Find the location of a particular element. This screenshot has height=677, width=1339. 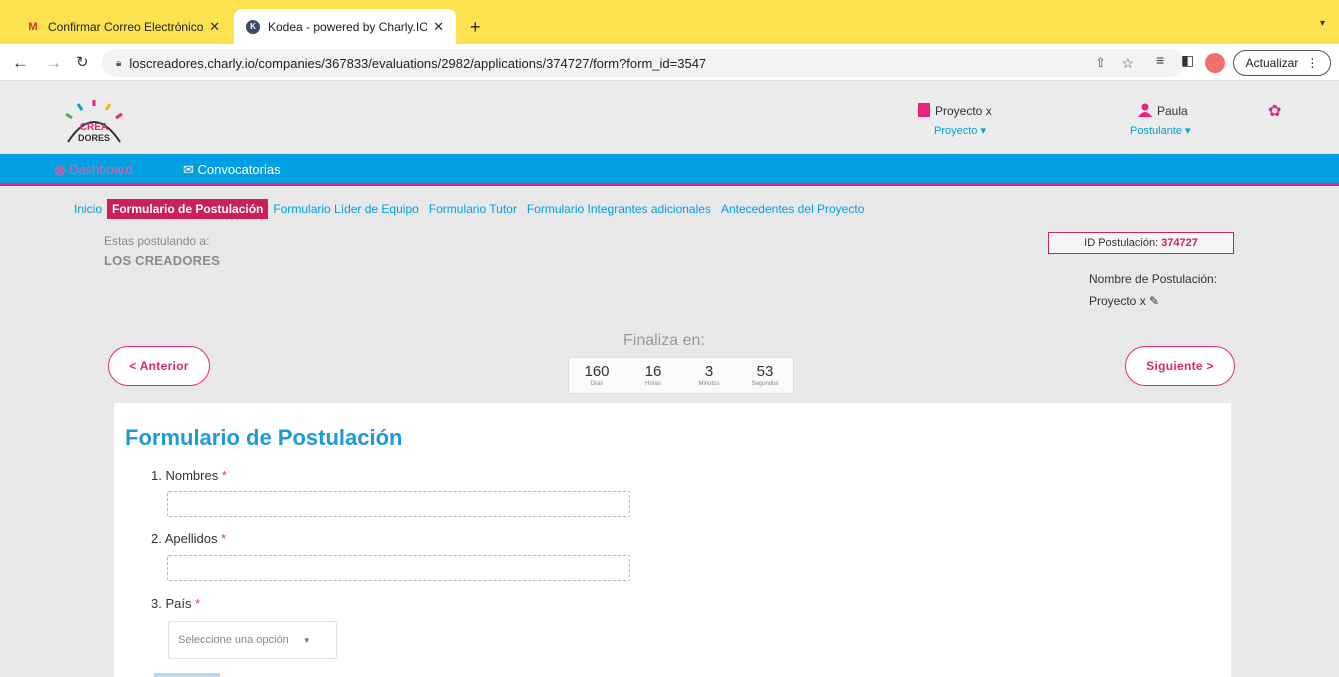

browser-tab-gmail: M Confirmar Correo Electrónico - ✕ is located at coordinates (123, 26).